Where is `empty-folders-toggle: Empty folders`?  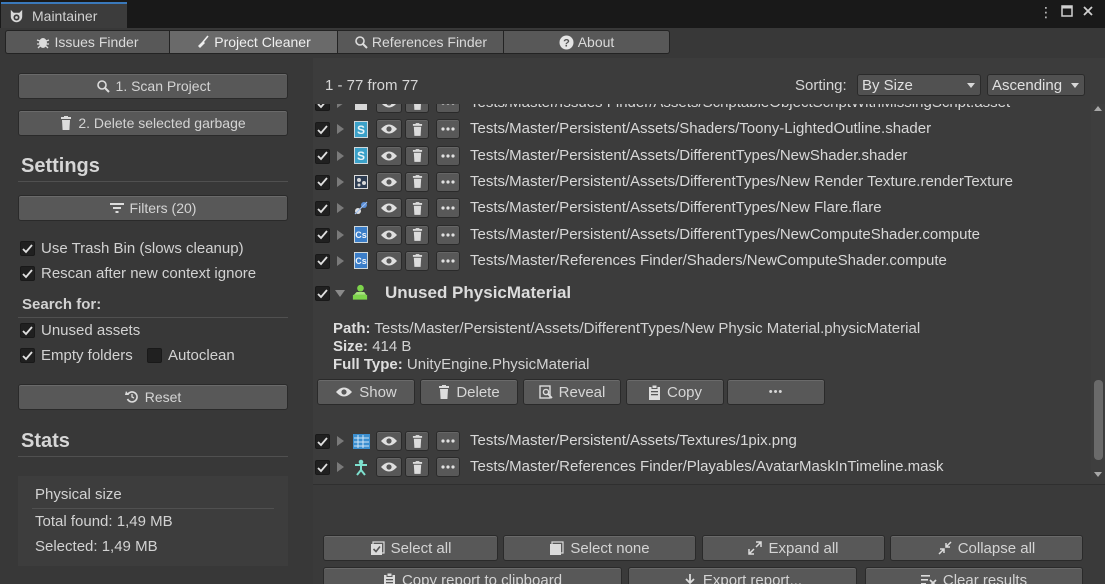 empty-folders-toggle: Empty folders is located at coordinates (76, 355).